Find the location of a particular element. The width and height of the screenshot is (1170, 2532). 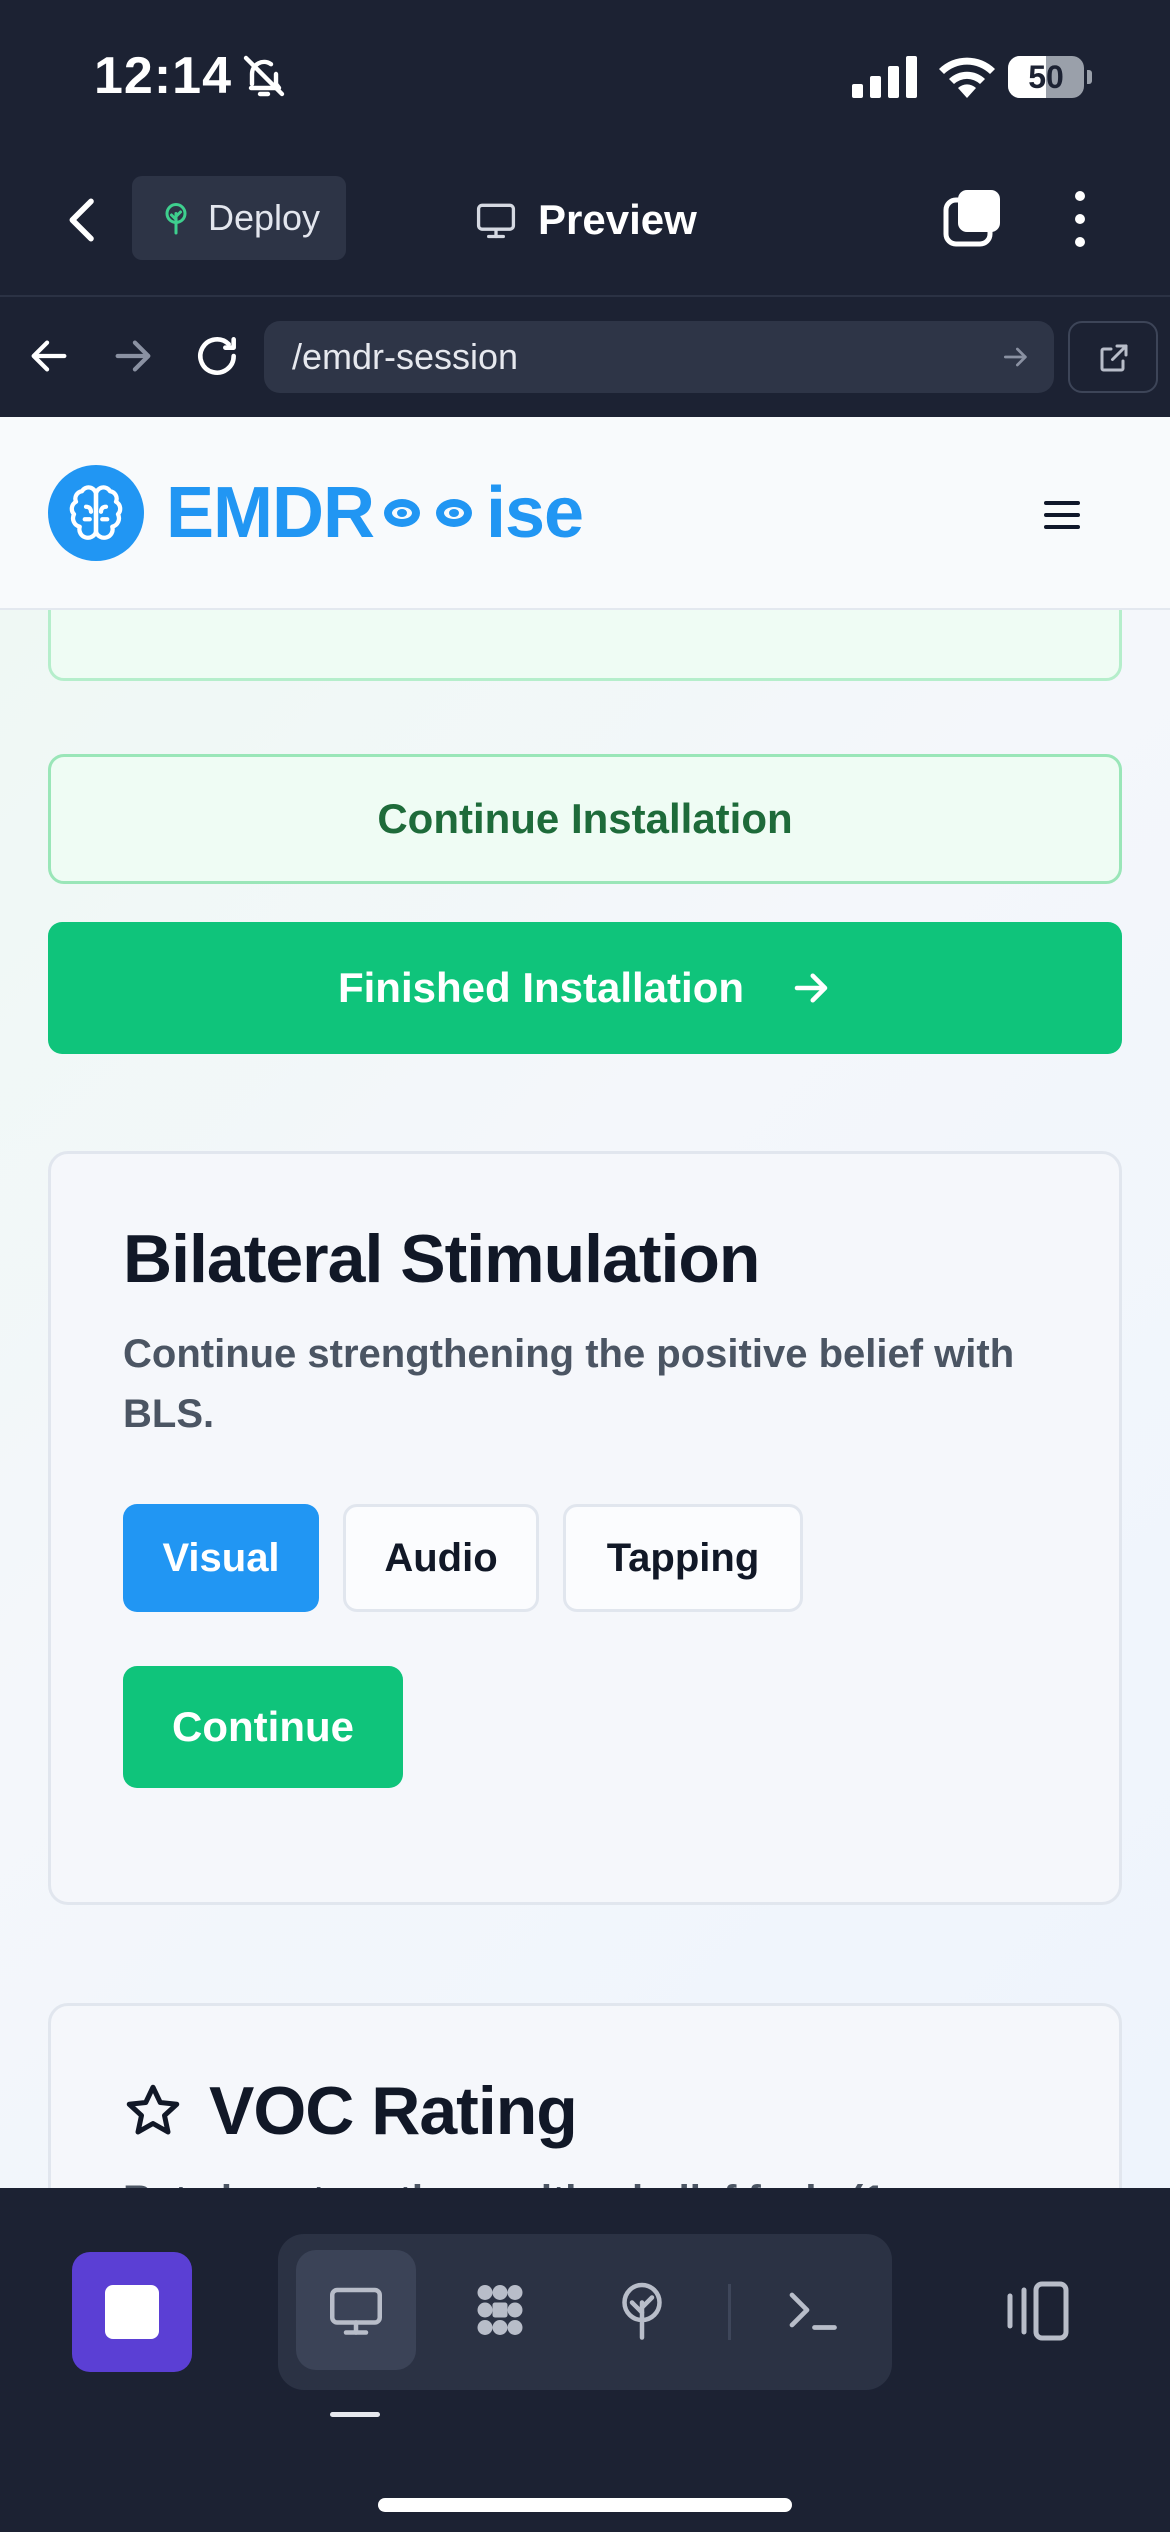

app-toolbar: Deploy Preview is located at coordinates (585, 222).